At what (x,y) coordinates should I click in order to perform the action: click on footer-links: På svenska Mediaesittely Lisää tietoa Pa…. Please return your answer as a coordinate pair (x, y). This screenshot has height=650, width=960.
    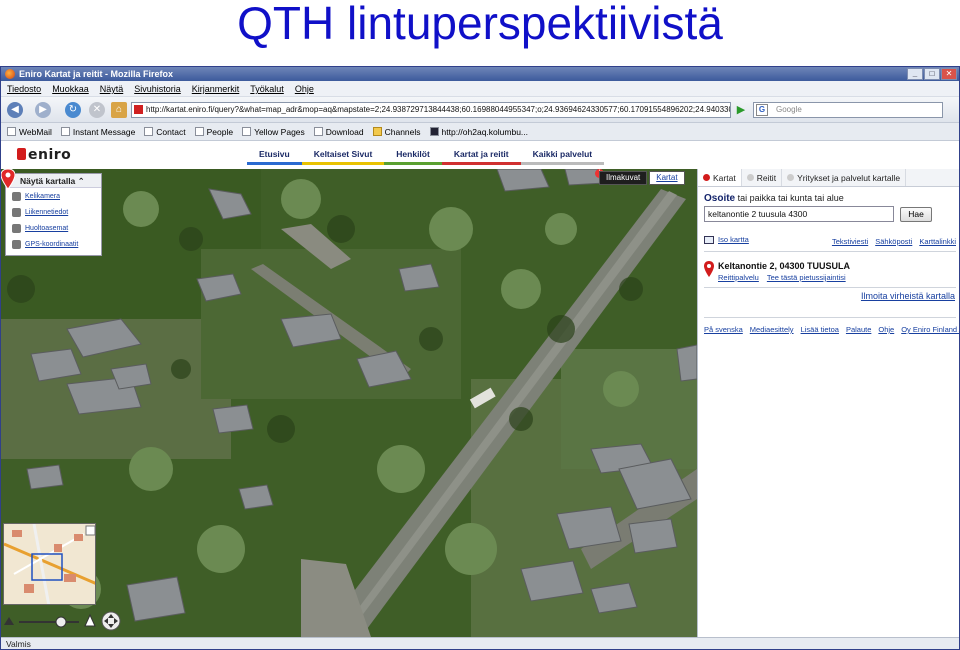
    Looking at the image, I should click on (831, 329).